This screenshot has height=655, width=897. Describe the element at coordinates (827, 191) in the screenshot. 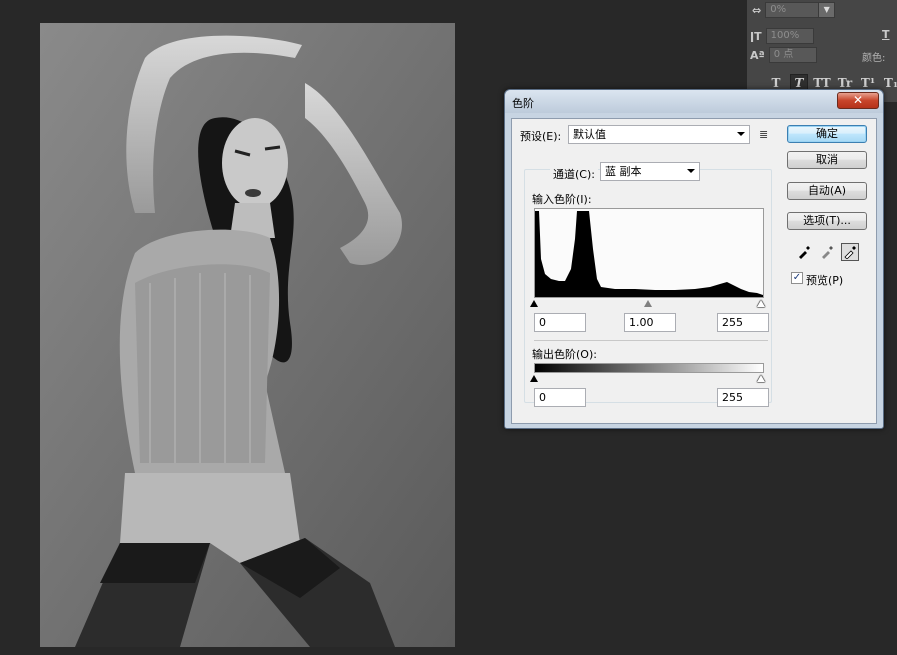

I see `auto-button: 自动(A)` at that location.